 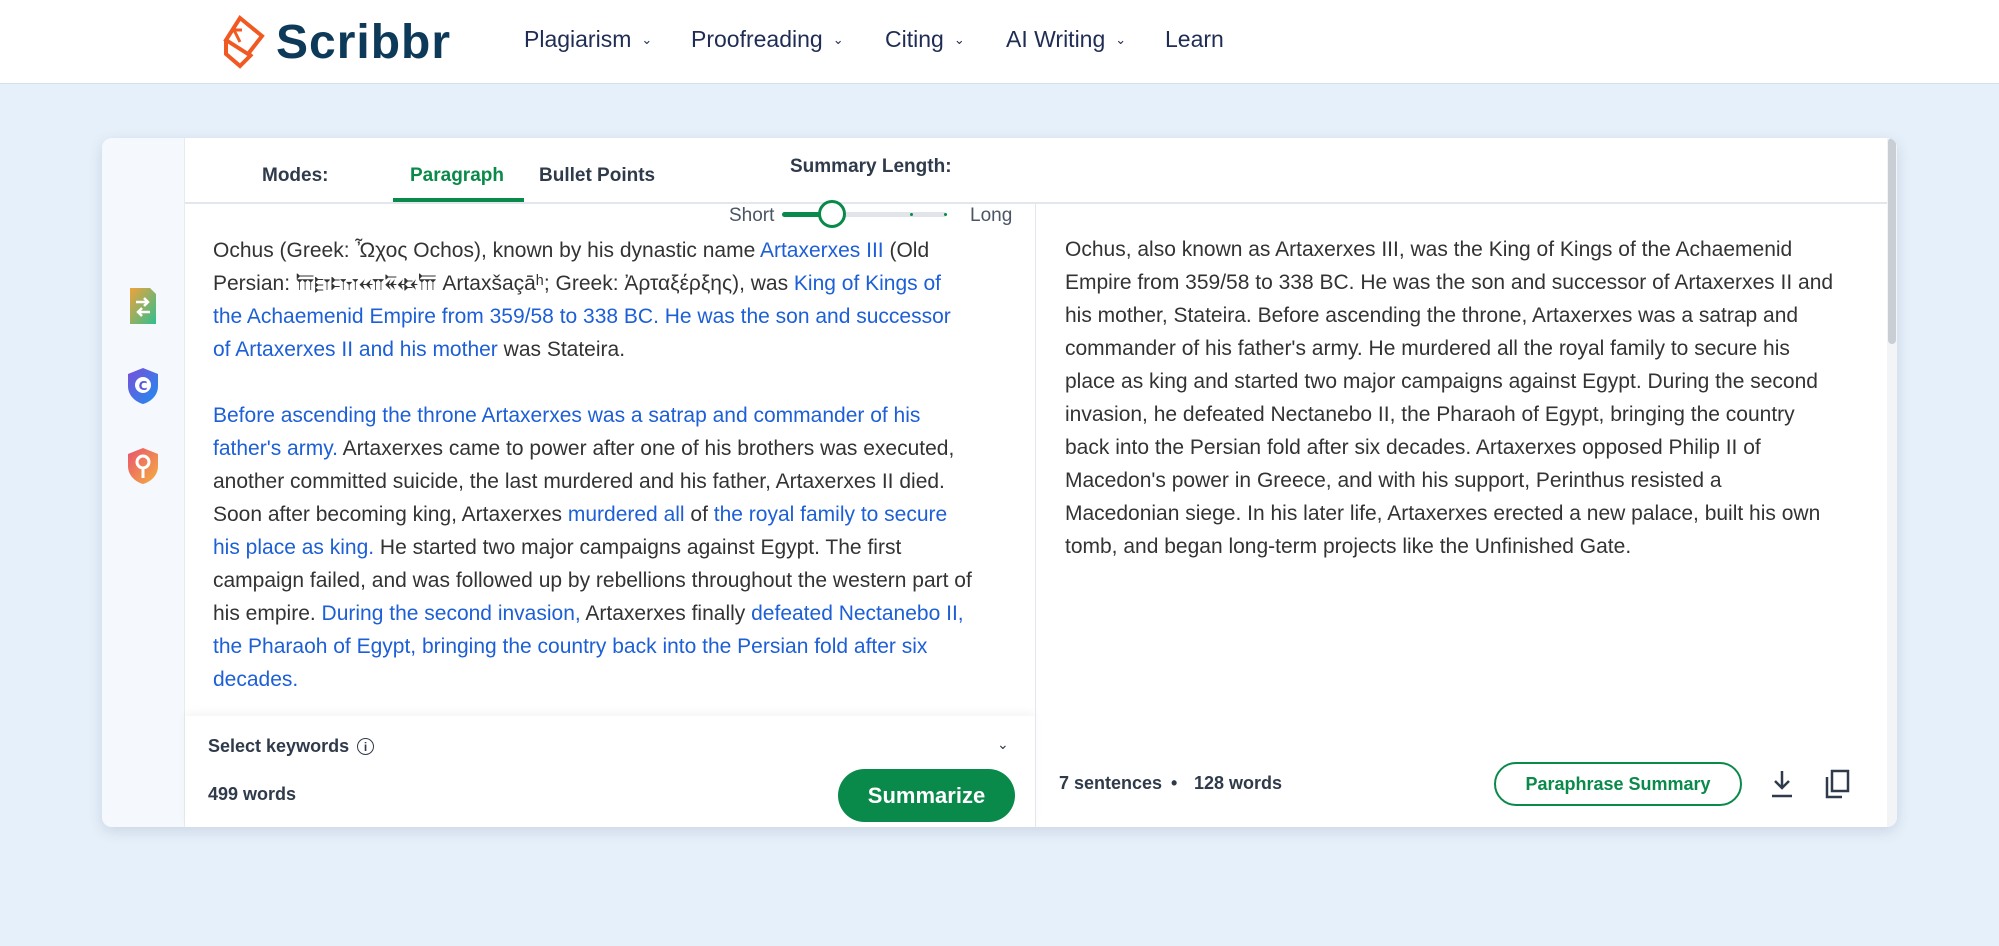 I want to click on tab-bullet-points: Bullet Points, so click(x=597, y=176).